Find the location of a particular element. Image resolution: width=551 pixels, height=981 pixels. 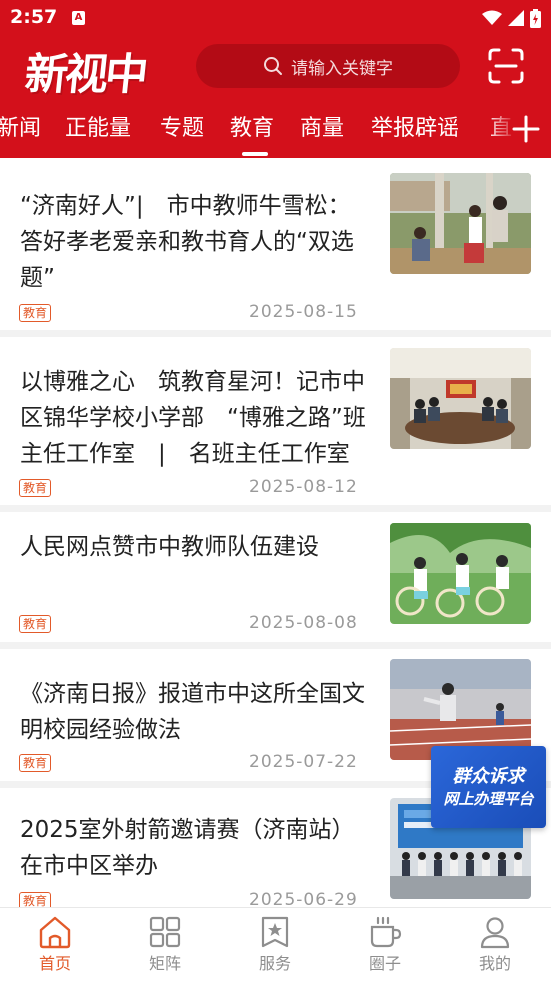

nav-home: 首页 is located at coordinates (55, 944).